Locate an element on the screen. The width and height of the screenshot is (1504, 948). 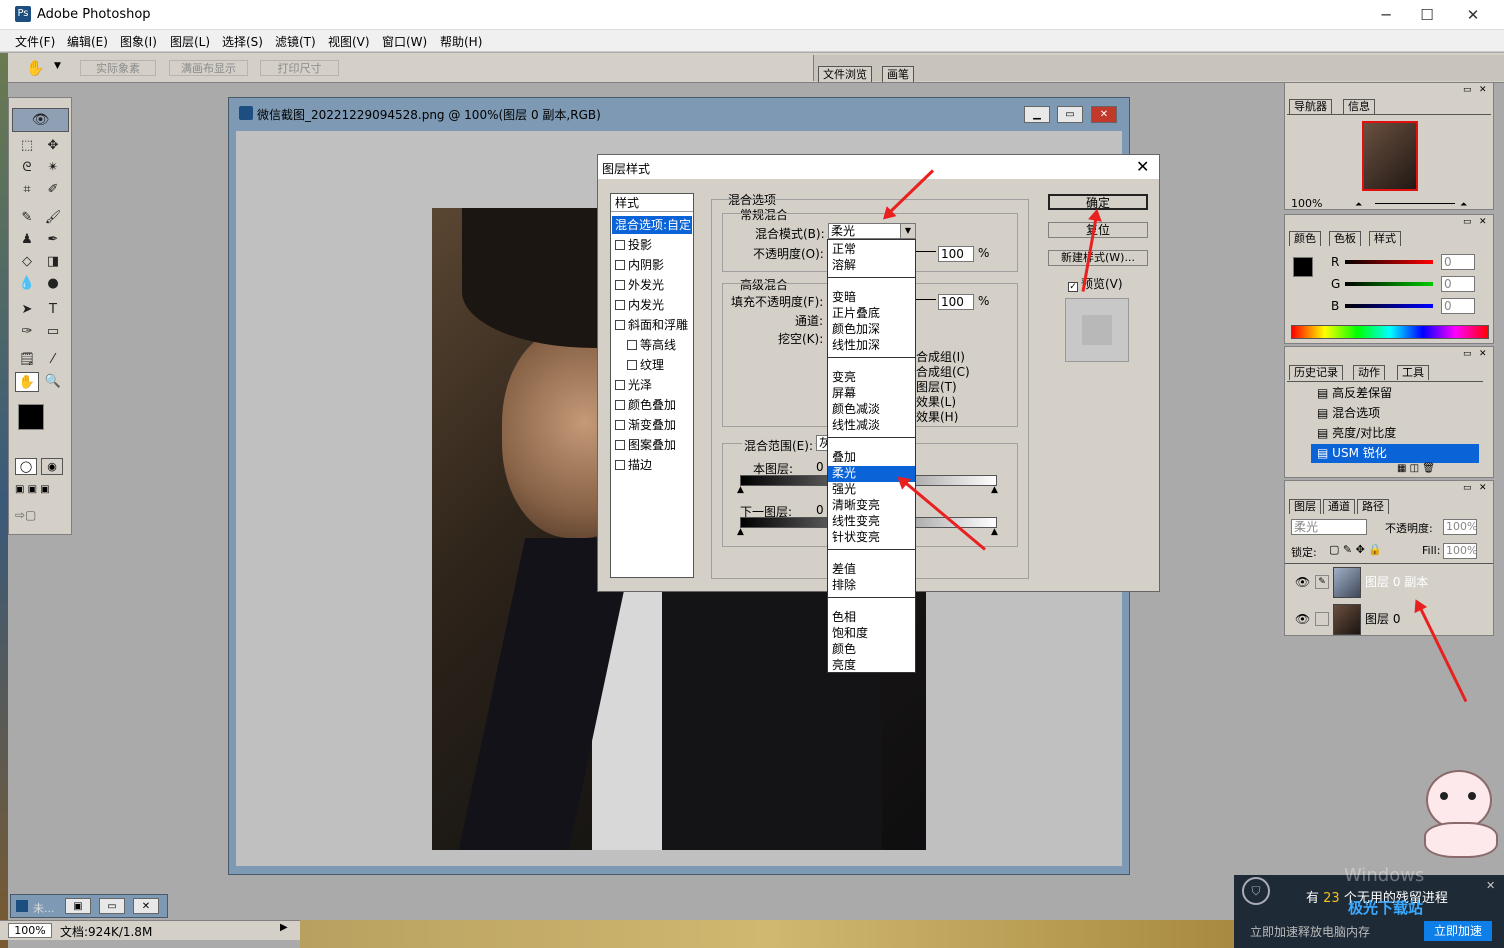
brush-link-icon: ✎ is located at coordinates (1322, 582).